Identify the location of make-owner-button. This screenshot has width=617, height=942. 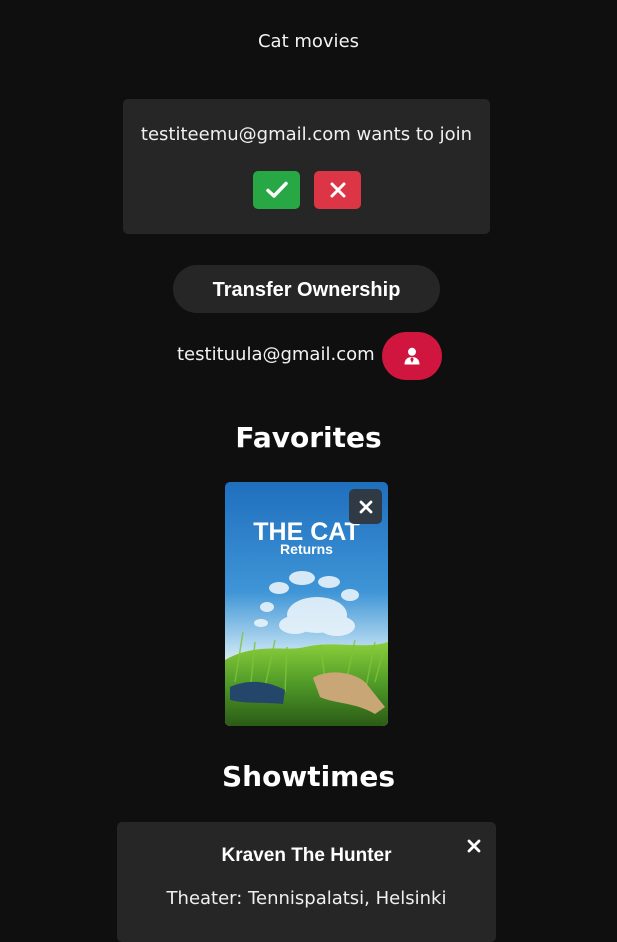
(412, 356).